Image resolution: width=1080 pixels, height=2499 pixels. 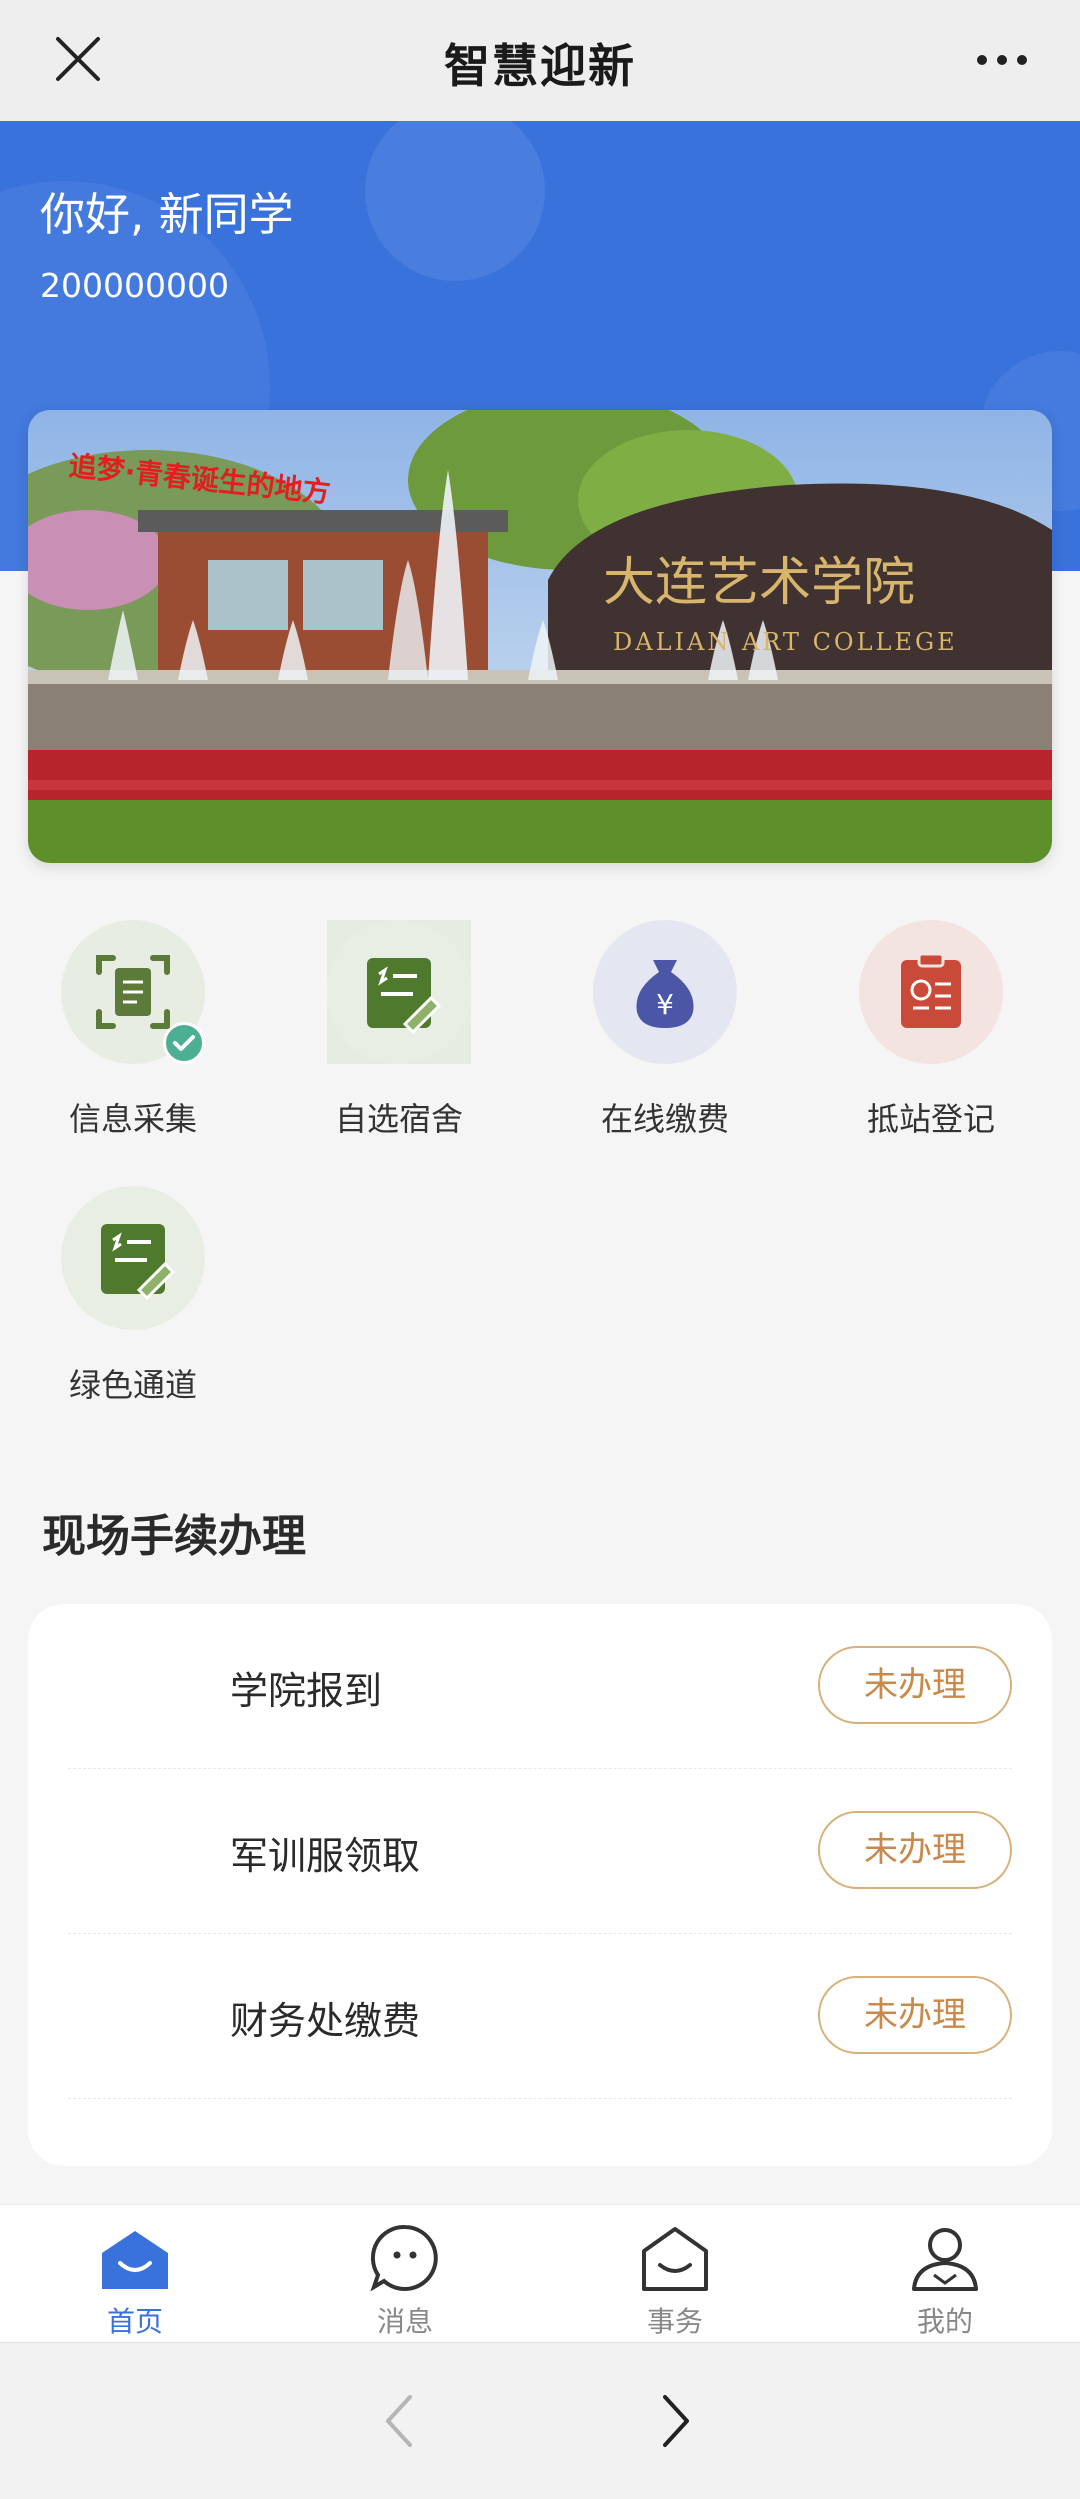 I want to click on tab-messages: 消息, so click(x=405, y=2274).